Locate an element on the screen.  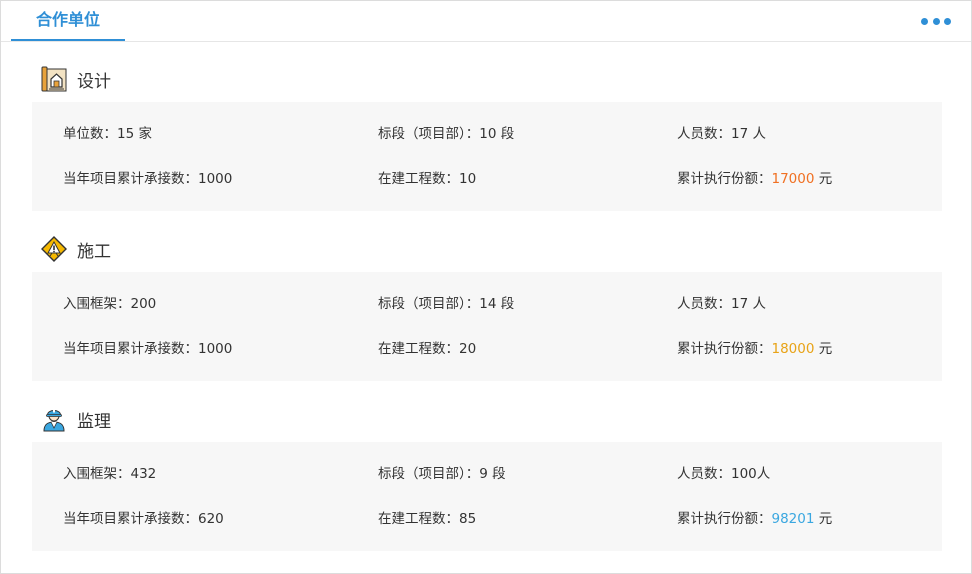
section-title-supervision: 监理 is located at coordinates (76, 419).